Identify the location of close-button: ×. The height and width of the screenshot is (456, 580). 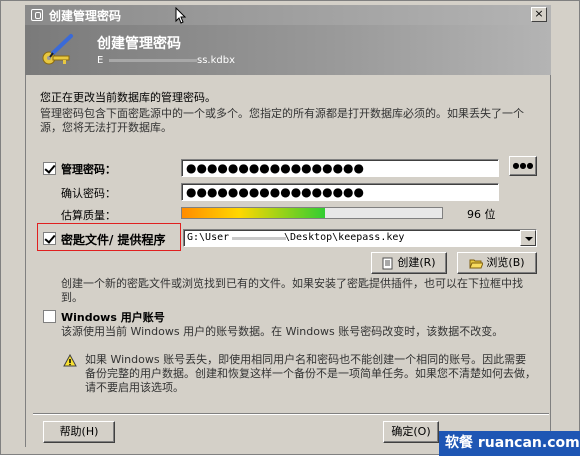
(539, 14).